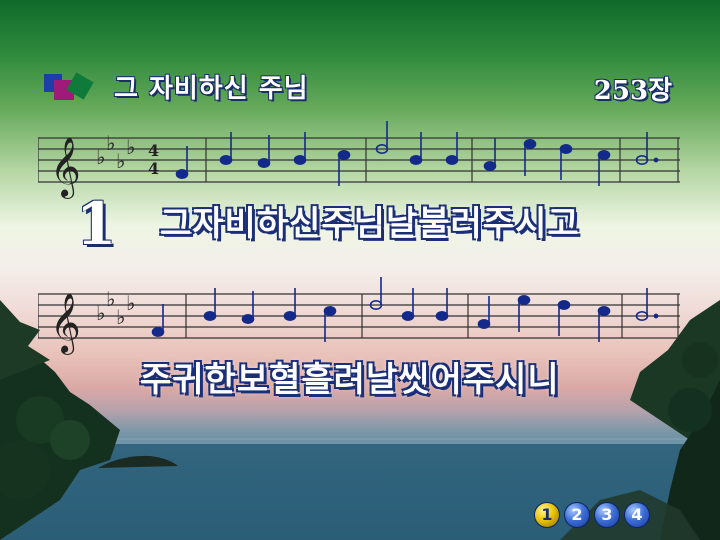  I want to click on hymn-logo-icon, so click(69, 86).